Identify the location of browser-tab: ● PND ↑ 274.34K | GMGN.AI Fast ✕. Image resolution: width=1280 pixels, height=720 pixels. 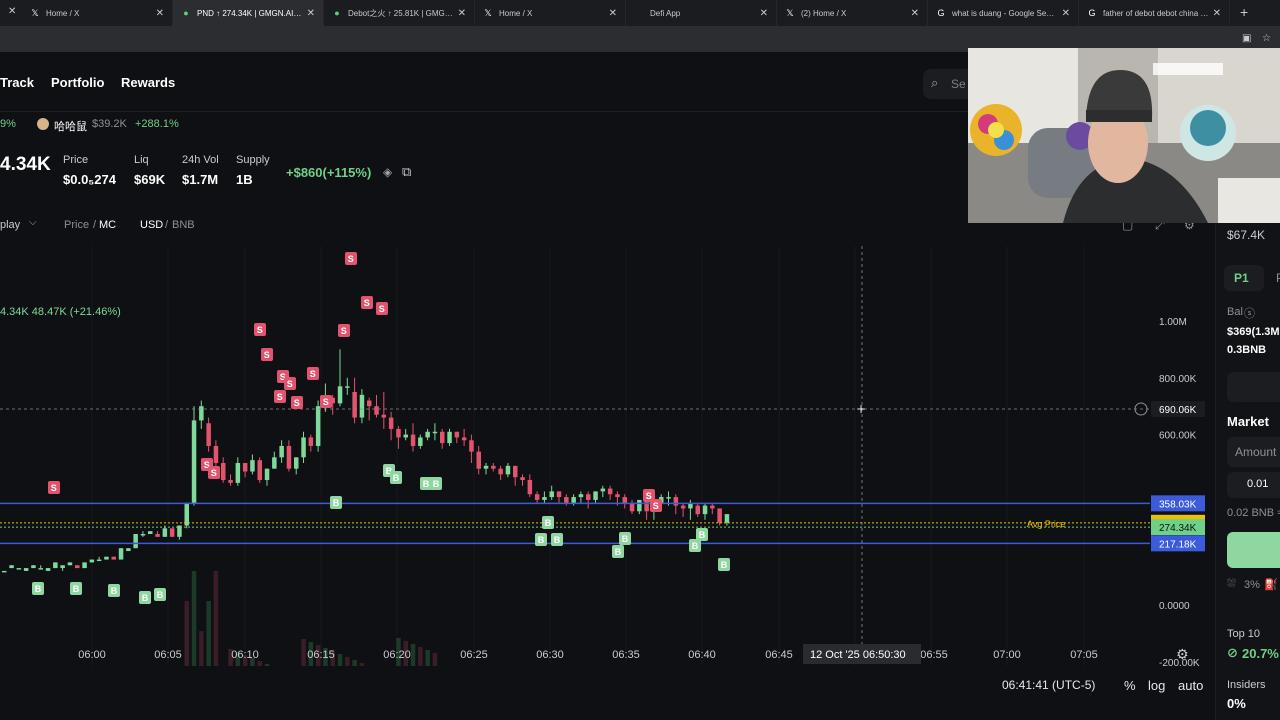
(248, 13).